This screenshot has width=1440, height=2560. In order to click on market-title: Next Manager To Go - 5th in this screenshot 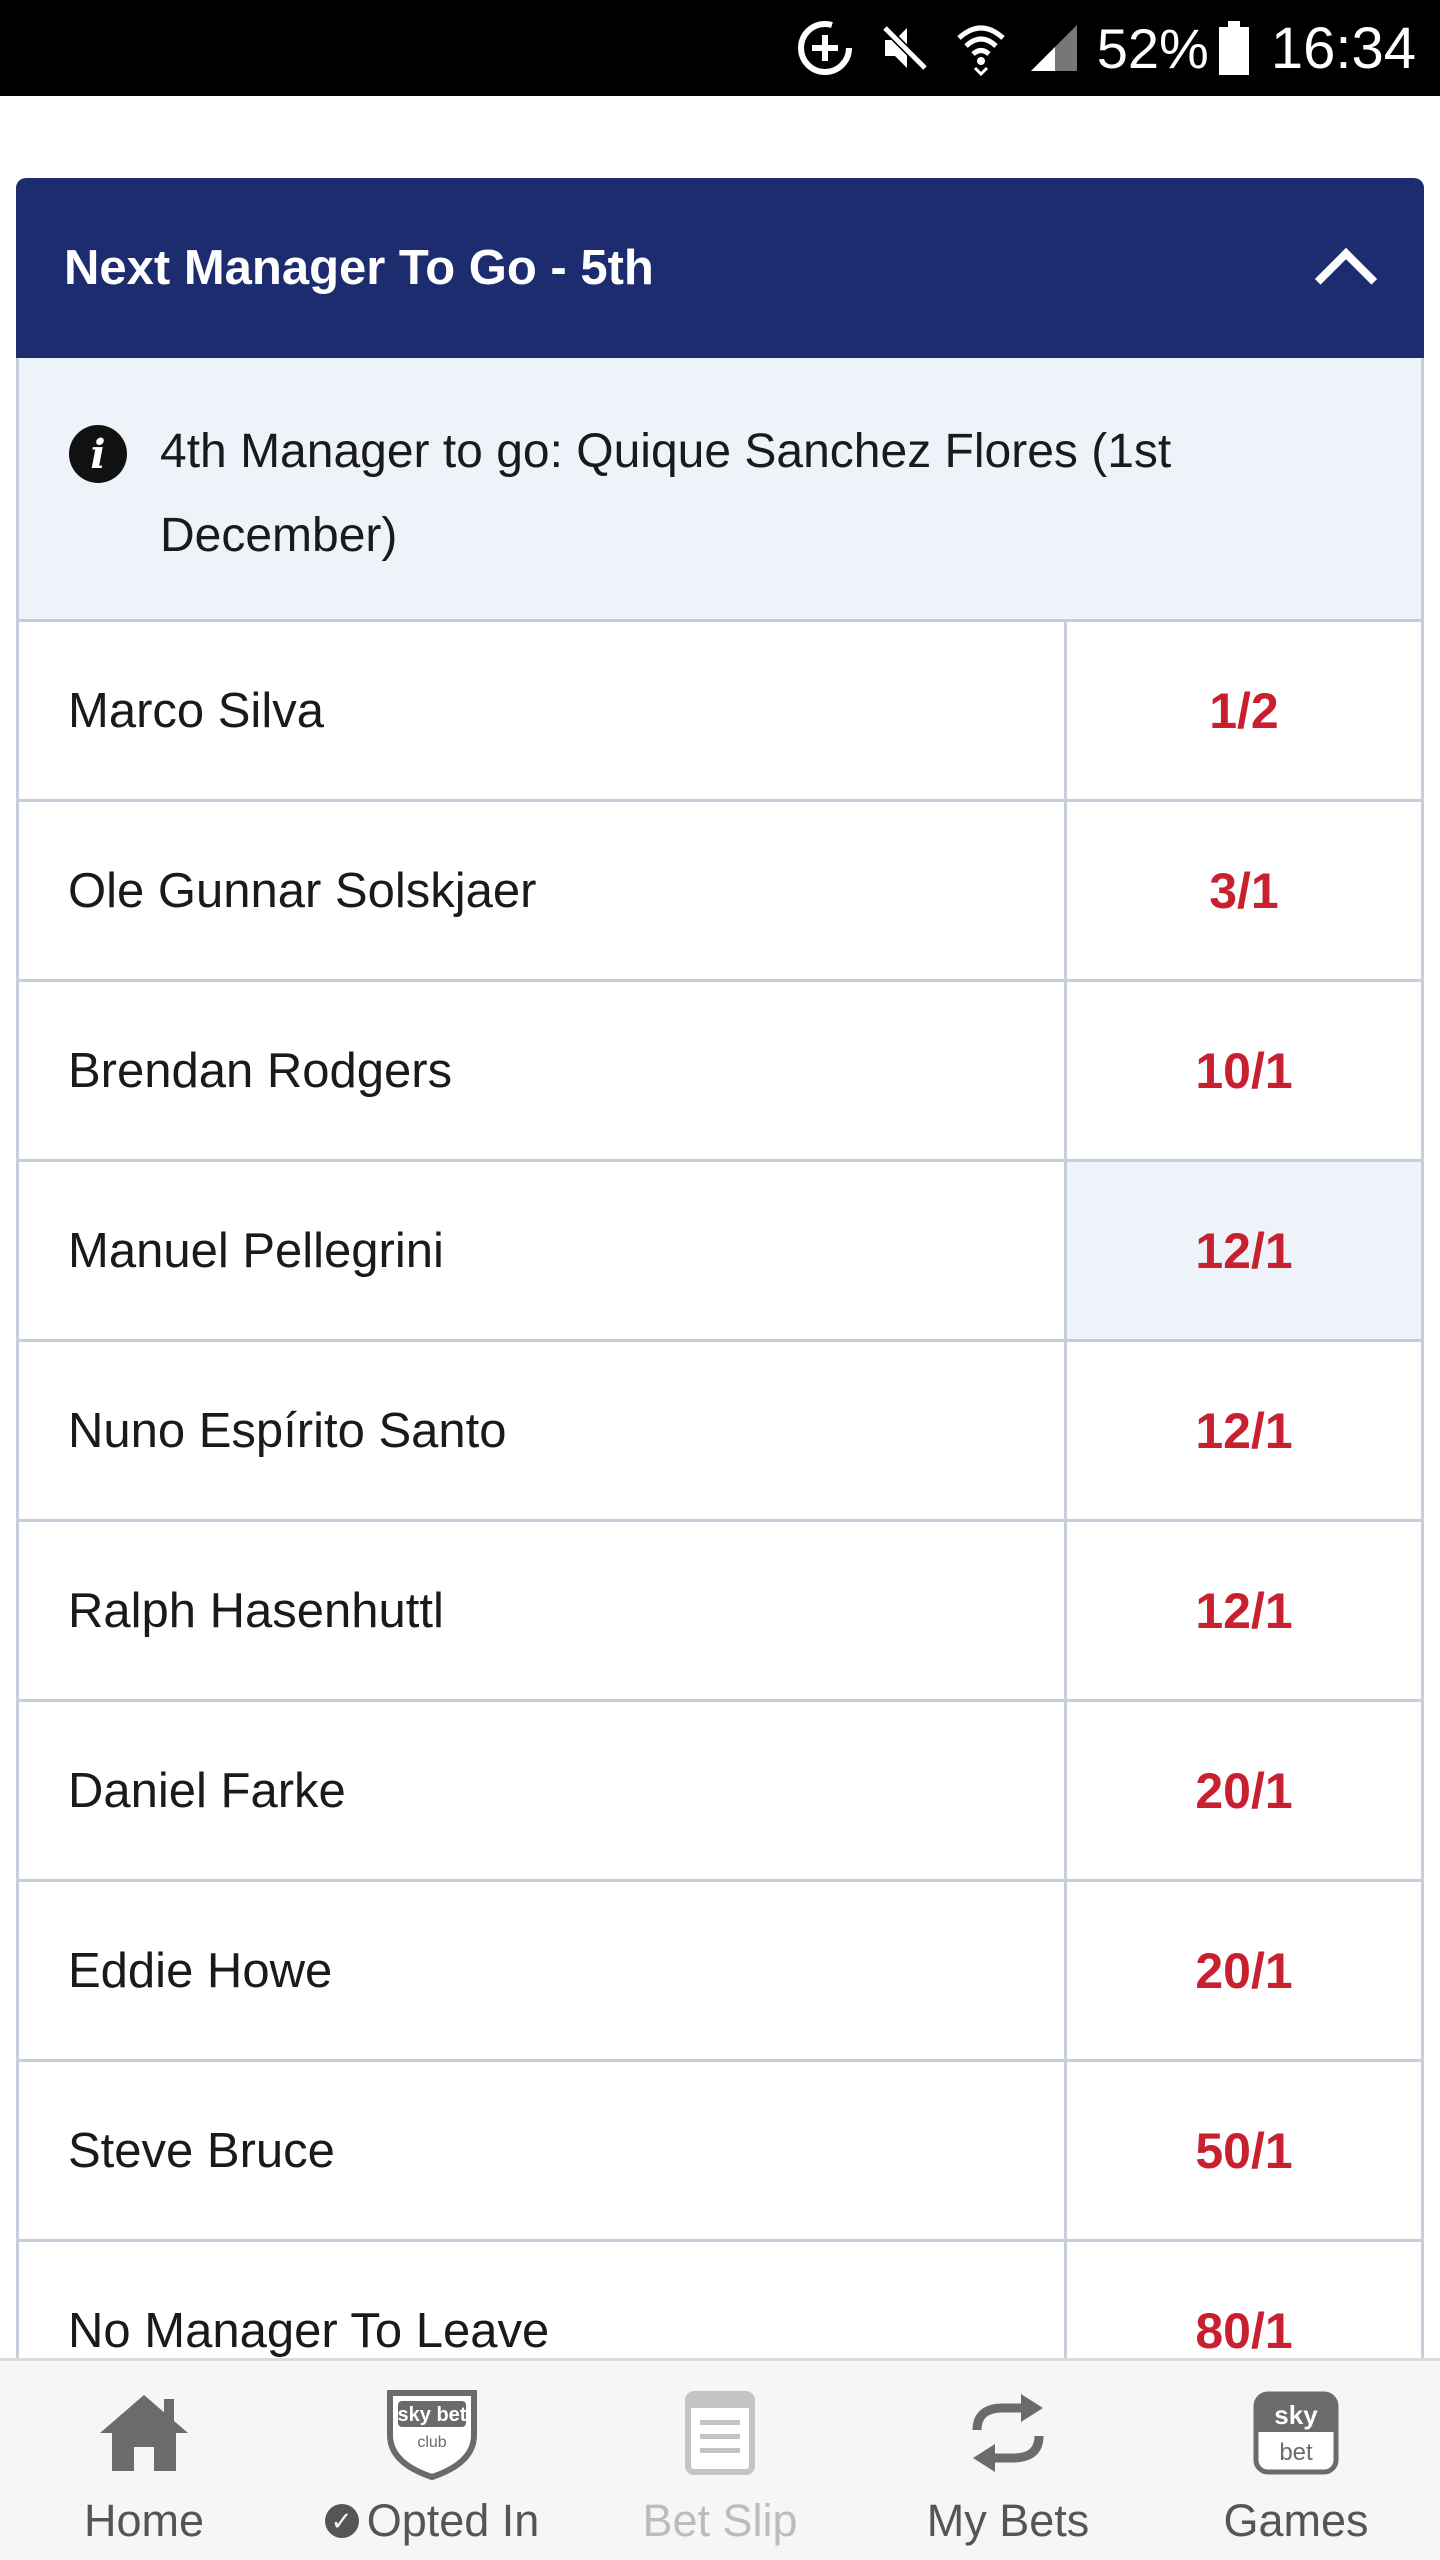, I will do `click(359, 268)`.